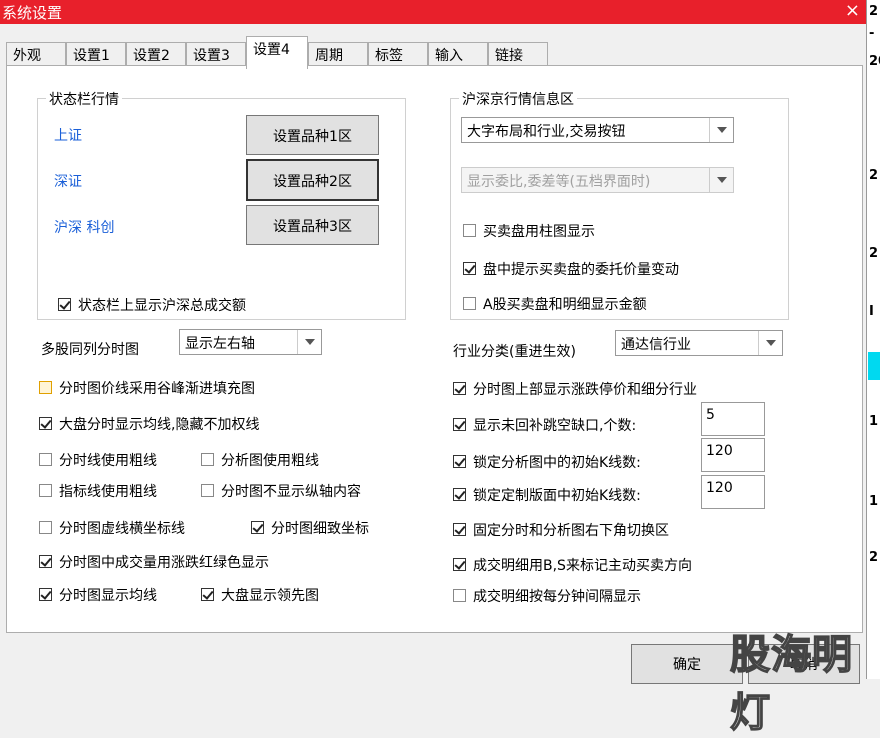 Image resolution: width=880 pixels, height=738 pixels. I want to click on strip-text: -, so click(872, 33).